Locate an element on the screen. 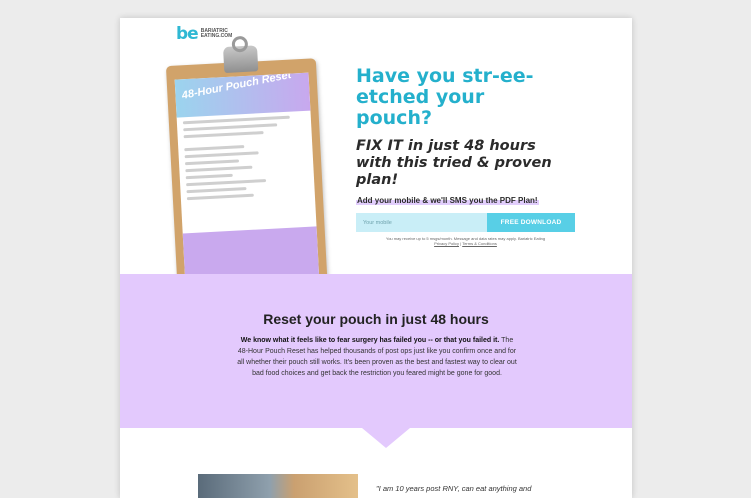  logo-line-2: EATING.COM is located at coordinates (216, 36).